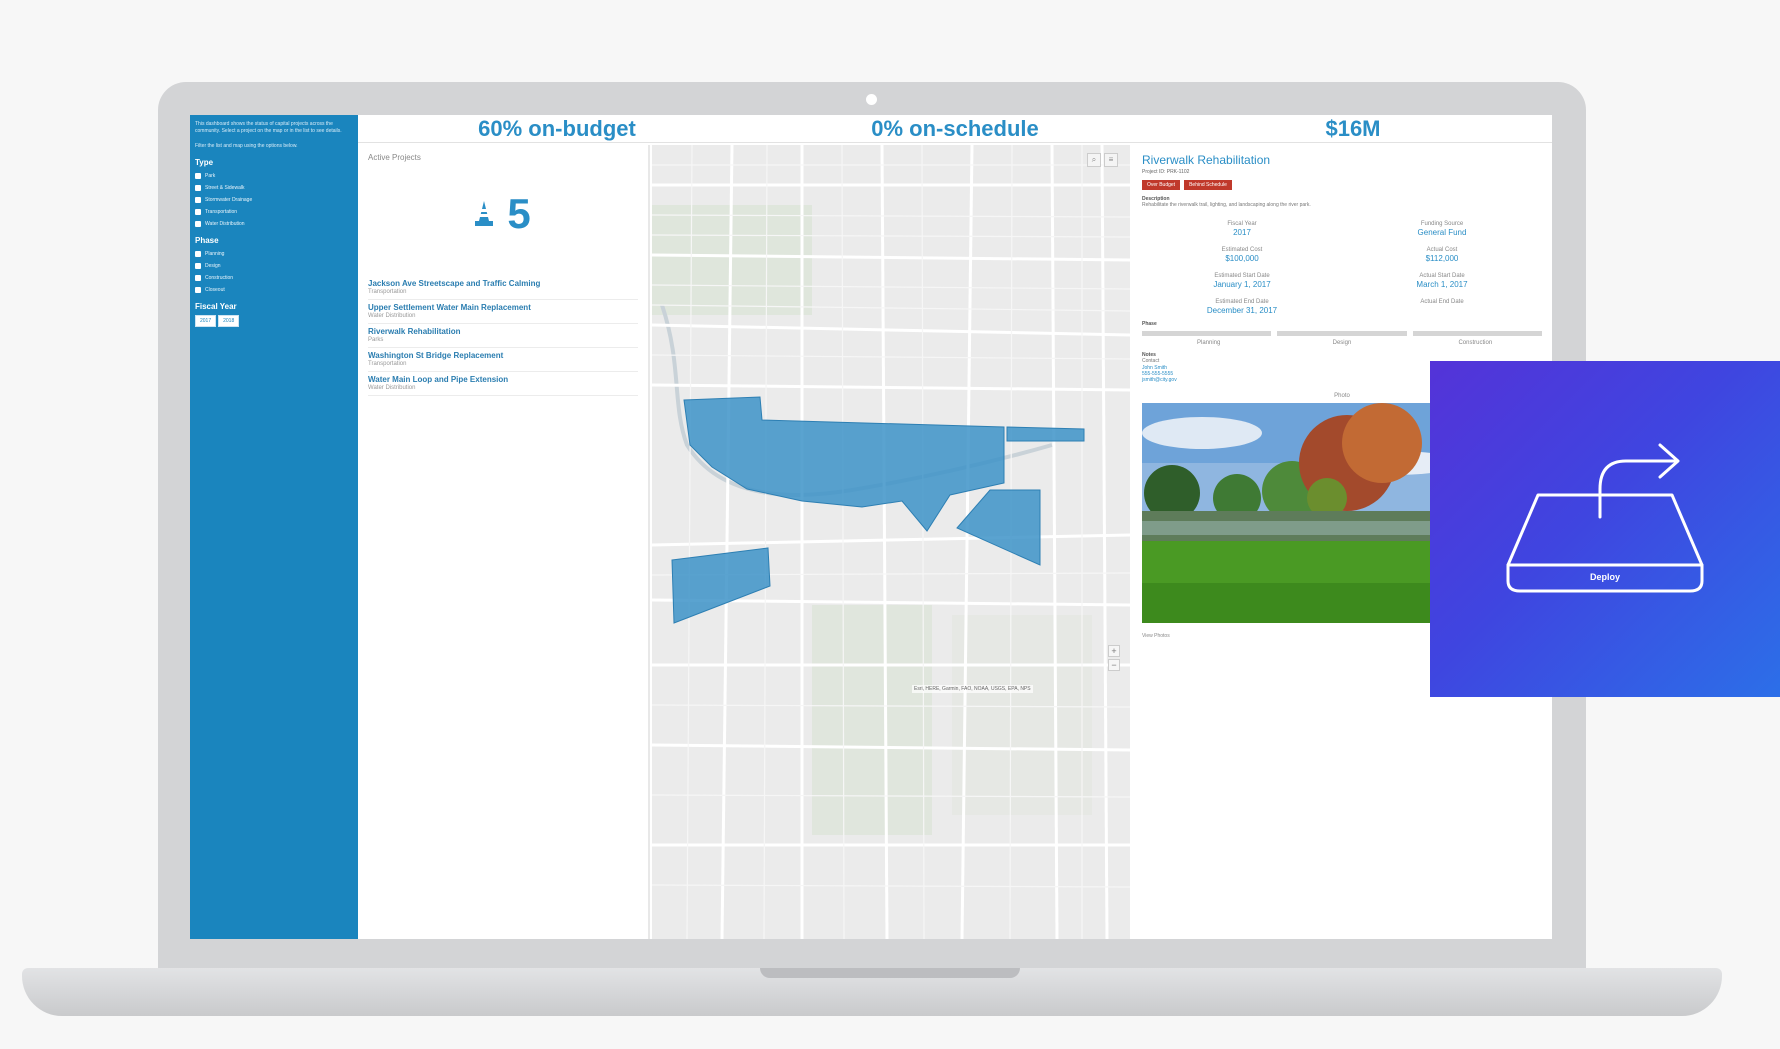 The image size is (1780, 1049). What do you see at coordinates (274, 176) in the screenshot?
I see `type-option: Park` at bounding box center [274, 176].